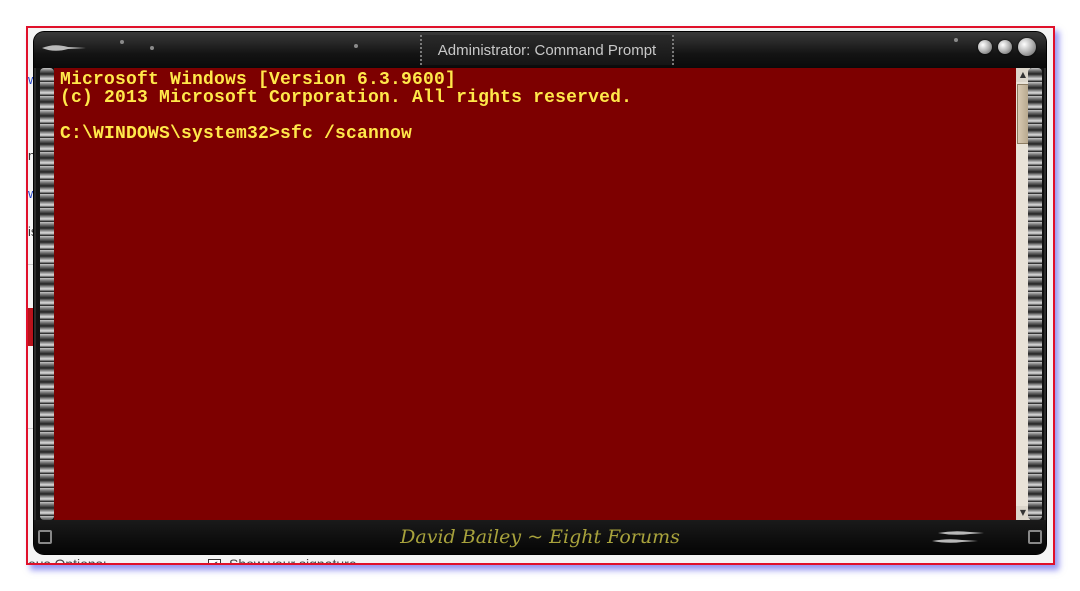  I want to click on window-controls, so click(1007, 47).